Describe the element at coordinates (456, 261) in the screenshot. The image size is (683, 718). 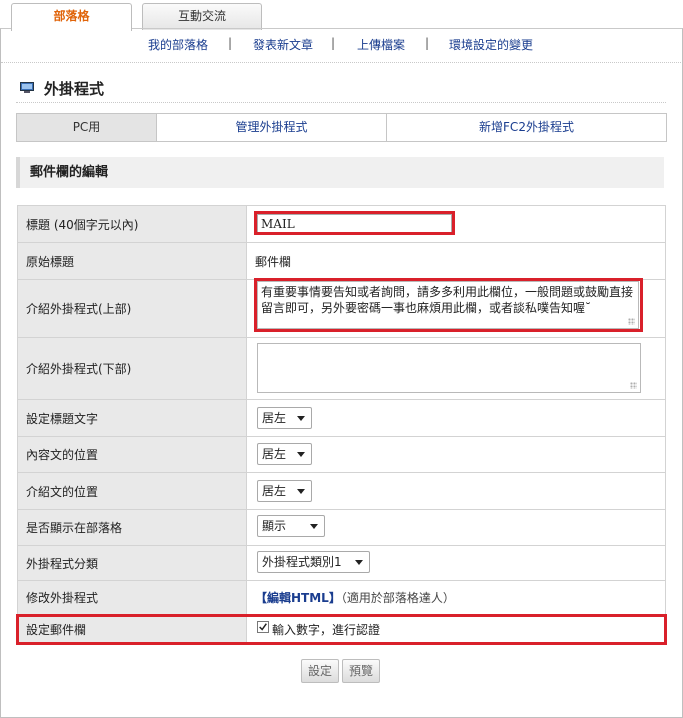
I see `original-title-value: 郵件欄` at that location.